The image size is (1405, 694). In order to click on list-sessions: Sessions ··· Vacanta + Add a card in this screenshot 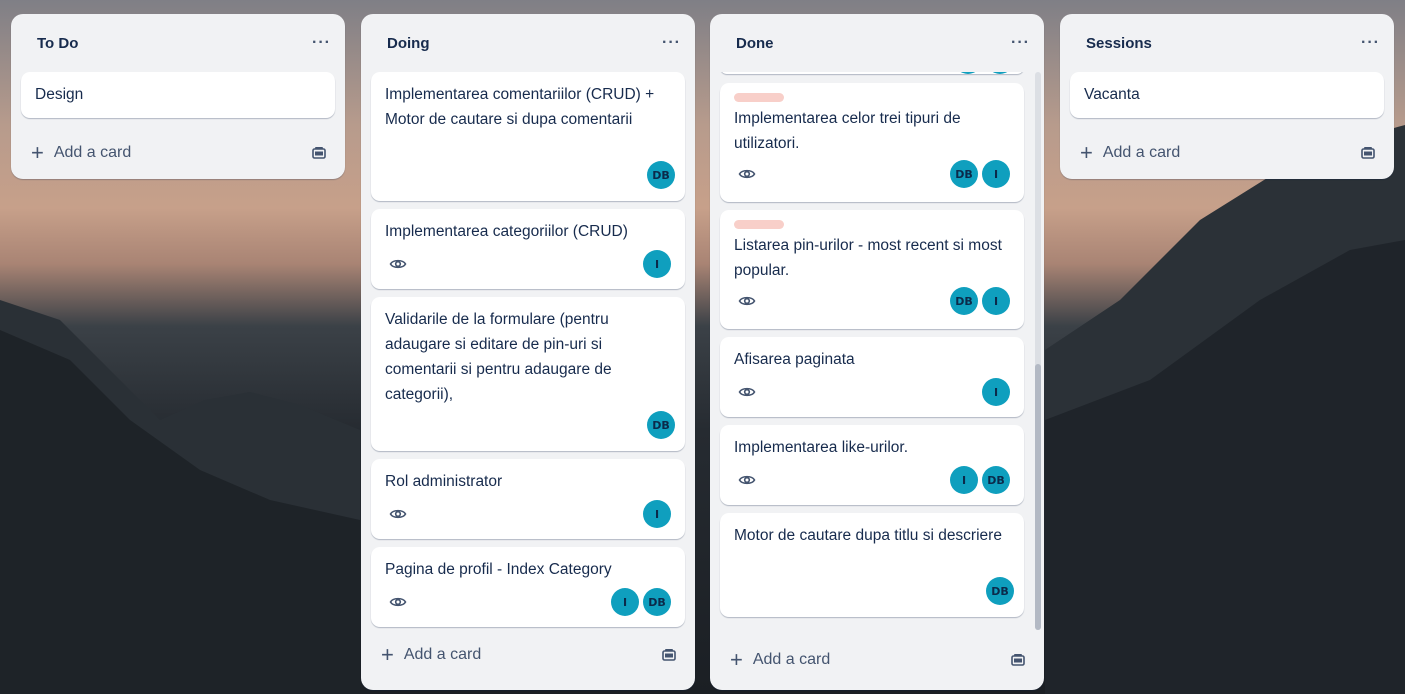, I will do `click(1227, 96)`.